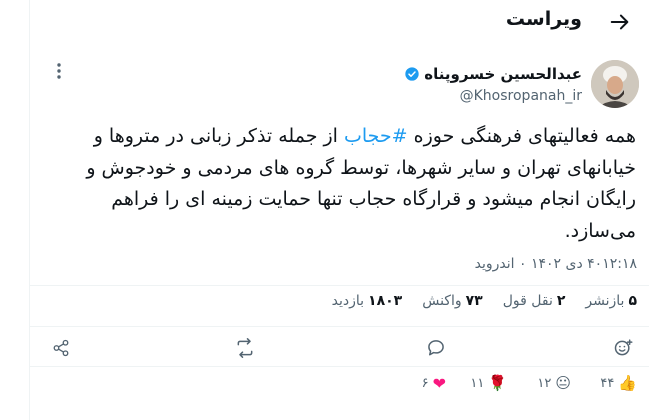 The width and height of the screenshot is (649, 420). Describe the element at coordinates (442, 301) in the screenshot. I see `stat-label: واکنش` at that location.